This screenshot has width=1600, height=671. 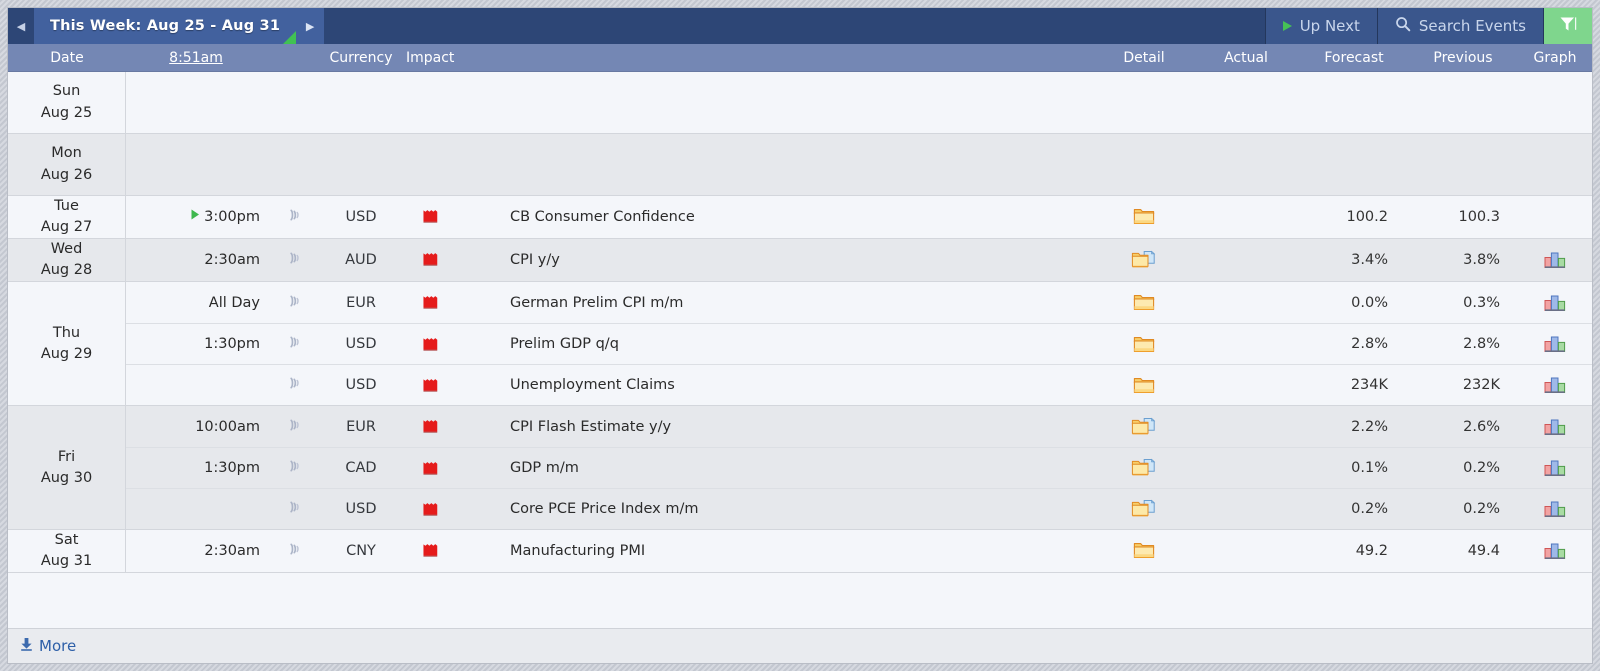 I want to click on event-title-cell: Core PCE Price Index m/m, so click(x=796, y=509).